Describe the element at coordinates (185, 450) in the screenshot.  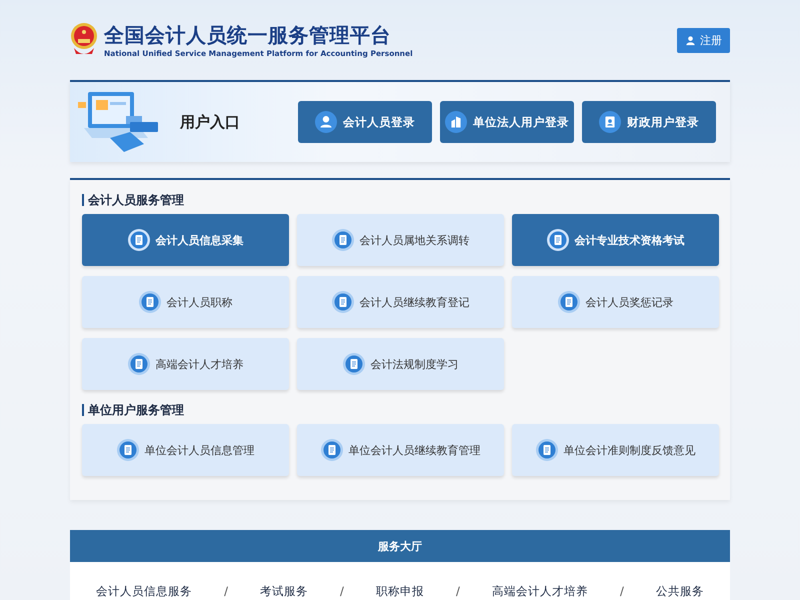
I see `service-tile: 单位会计人员信息管理` at that location.